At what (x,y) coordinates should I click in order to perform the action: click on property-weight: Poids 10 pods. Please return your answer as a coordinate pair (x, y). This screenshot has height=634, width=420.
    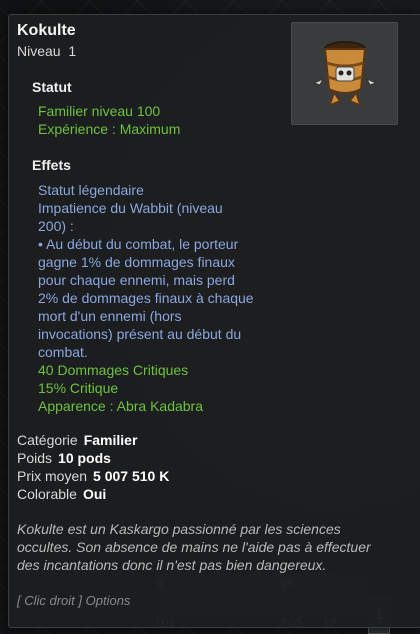
    Looking at the image, I should click on (64, 458).